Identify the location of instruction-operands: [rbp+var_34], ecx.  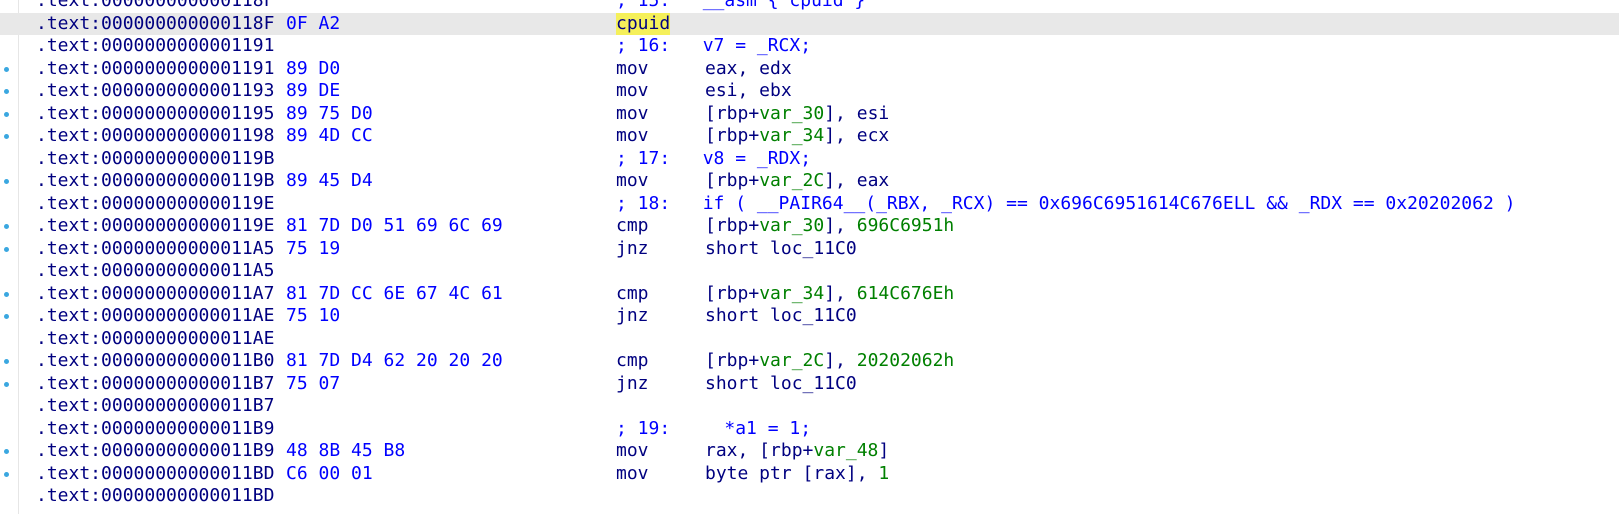
(797, 136).